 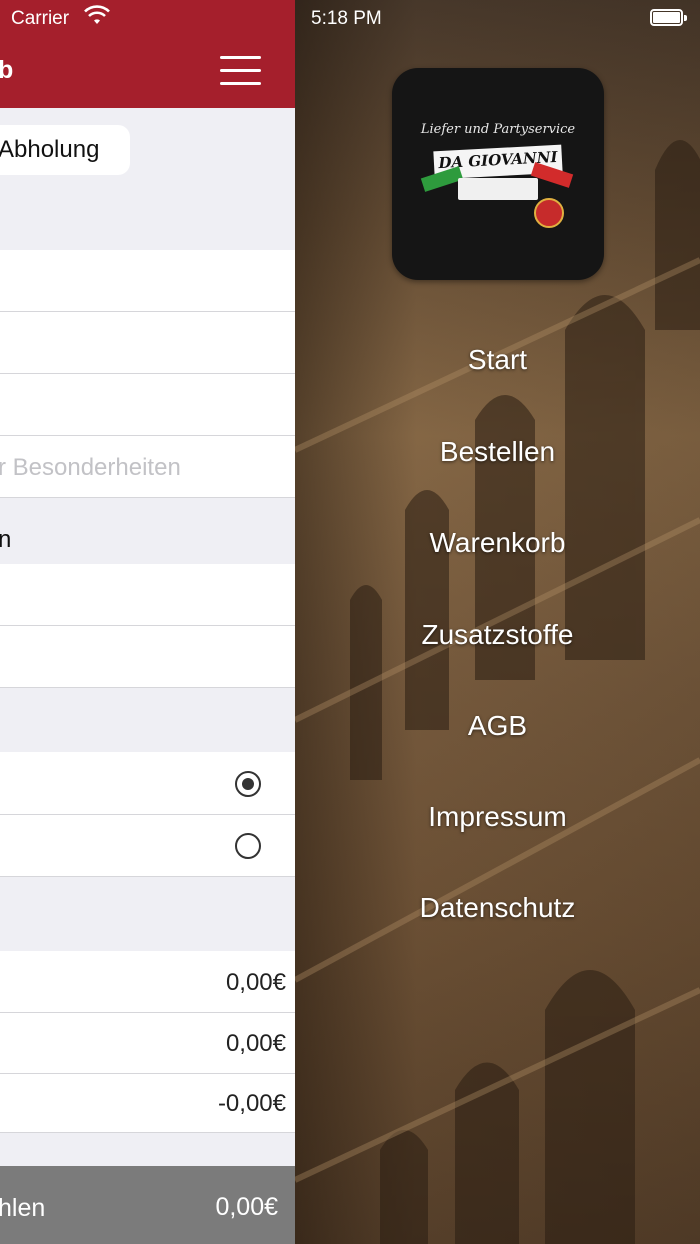 What do you see at coordinates (346, 18) in the screenshot?
I see `status-time: 5:18 PM` at bounding box center [346, 18].